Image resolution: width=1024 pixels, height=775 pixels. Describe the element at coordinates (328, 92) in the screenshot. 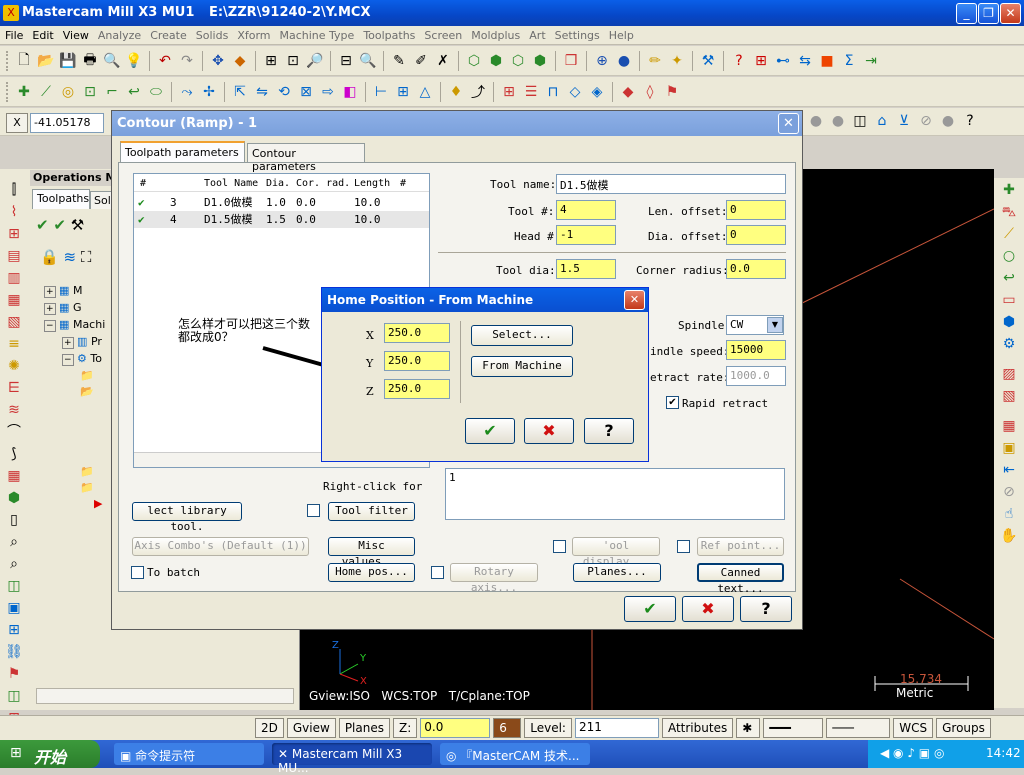

I see `translate-icon: ⇨` at that location.